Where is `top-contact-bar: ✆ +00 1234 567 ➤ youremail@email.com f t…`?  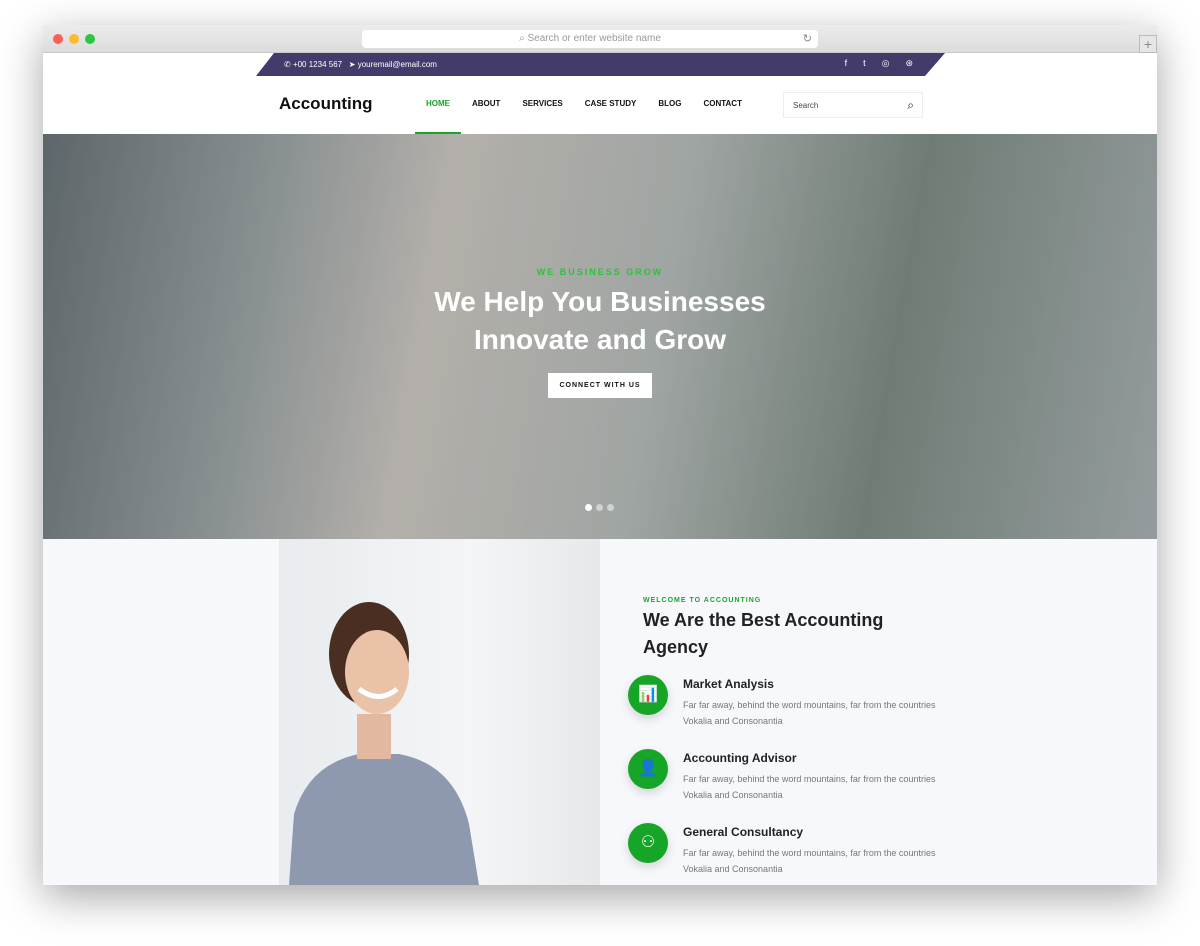 top-contact-bar: ✆ +00 1234 567 ➤ youremail@email.com f t… is located at coordinates (600, 64).